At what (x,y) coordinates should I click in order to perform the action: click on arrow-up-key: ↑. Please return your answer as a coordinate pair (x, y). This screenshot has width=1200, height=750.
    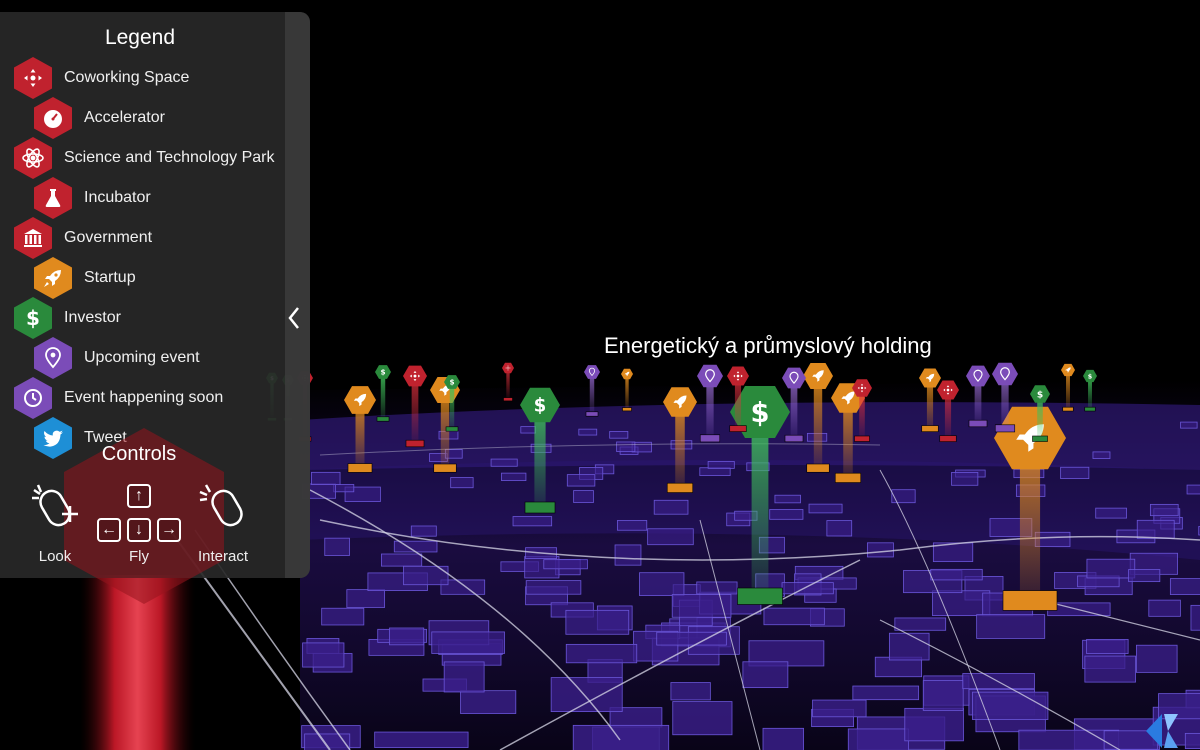
    Looking at the image, I should click on (139, 496).